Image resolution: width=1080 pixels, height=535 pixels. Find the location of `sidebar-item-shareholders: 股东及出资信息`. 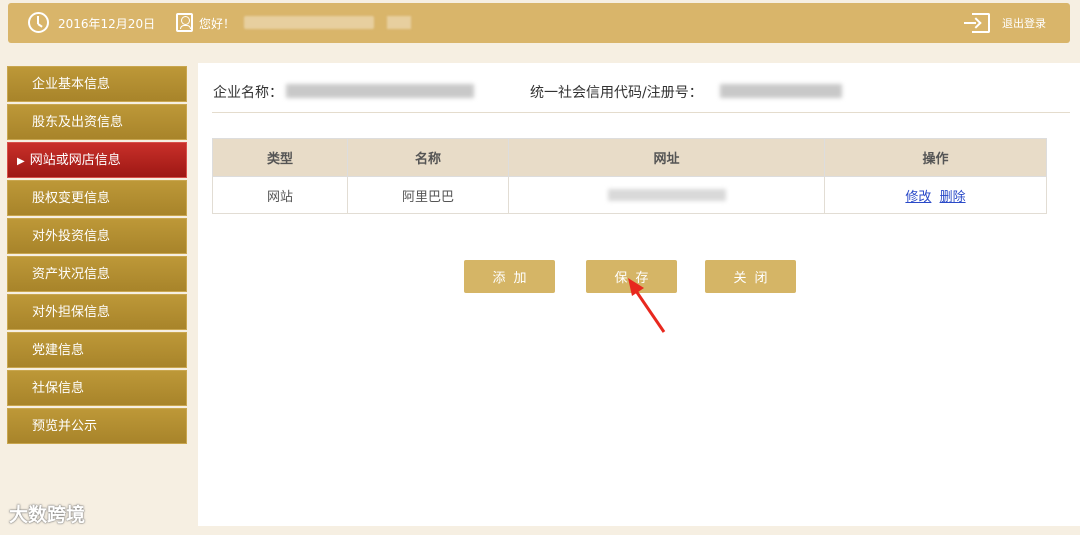

sidebar-item-shareholders: 股东及出资信息 is located at coordinates (97, 122).